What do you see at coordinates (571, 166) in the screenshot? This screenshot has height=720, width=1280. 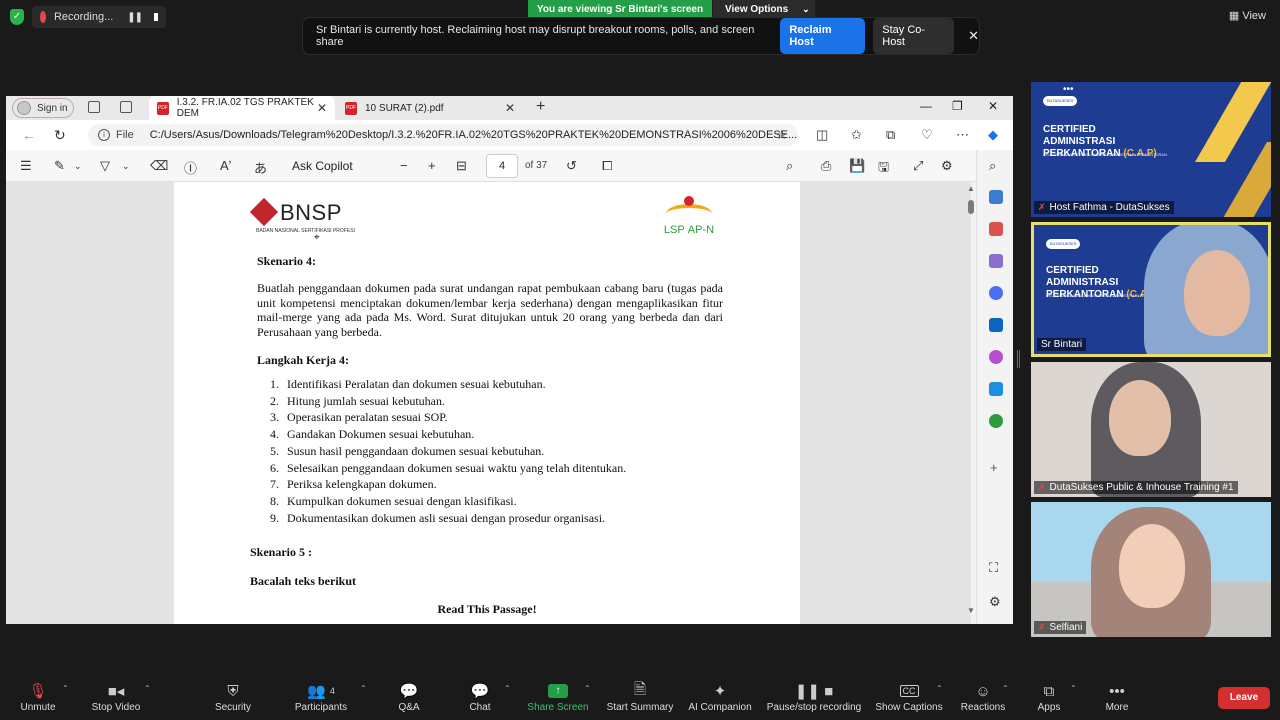 I see `rotate-icon: ↺` at bounding box center [571, 166].